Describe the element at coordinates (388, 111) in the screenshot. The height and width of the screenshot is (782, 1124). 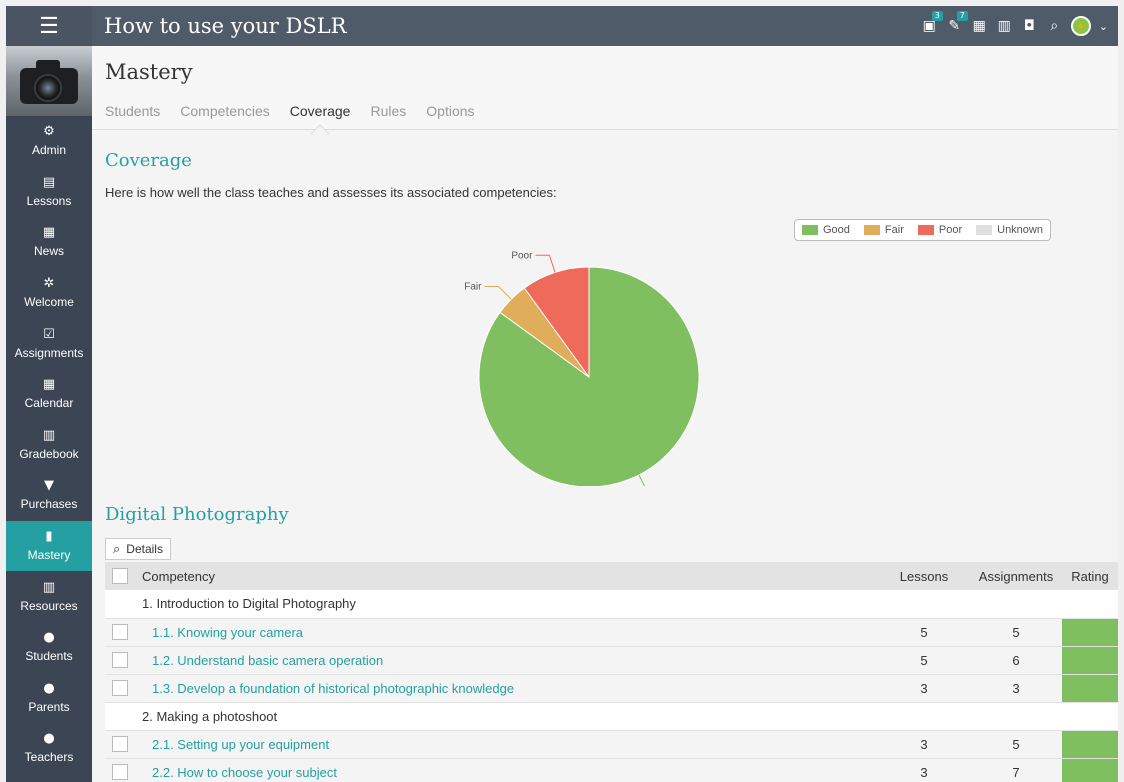
I see `tab-rules: Rules` at that location.